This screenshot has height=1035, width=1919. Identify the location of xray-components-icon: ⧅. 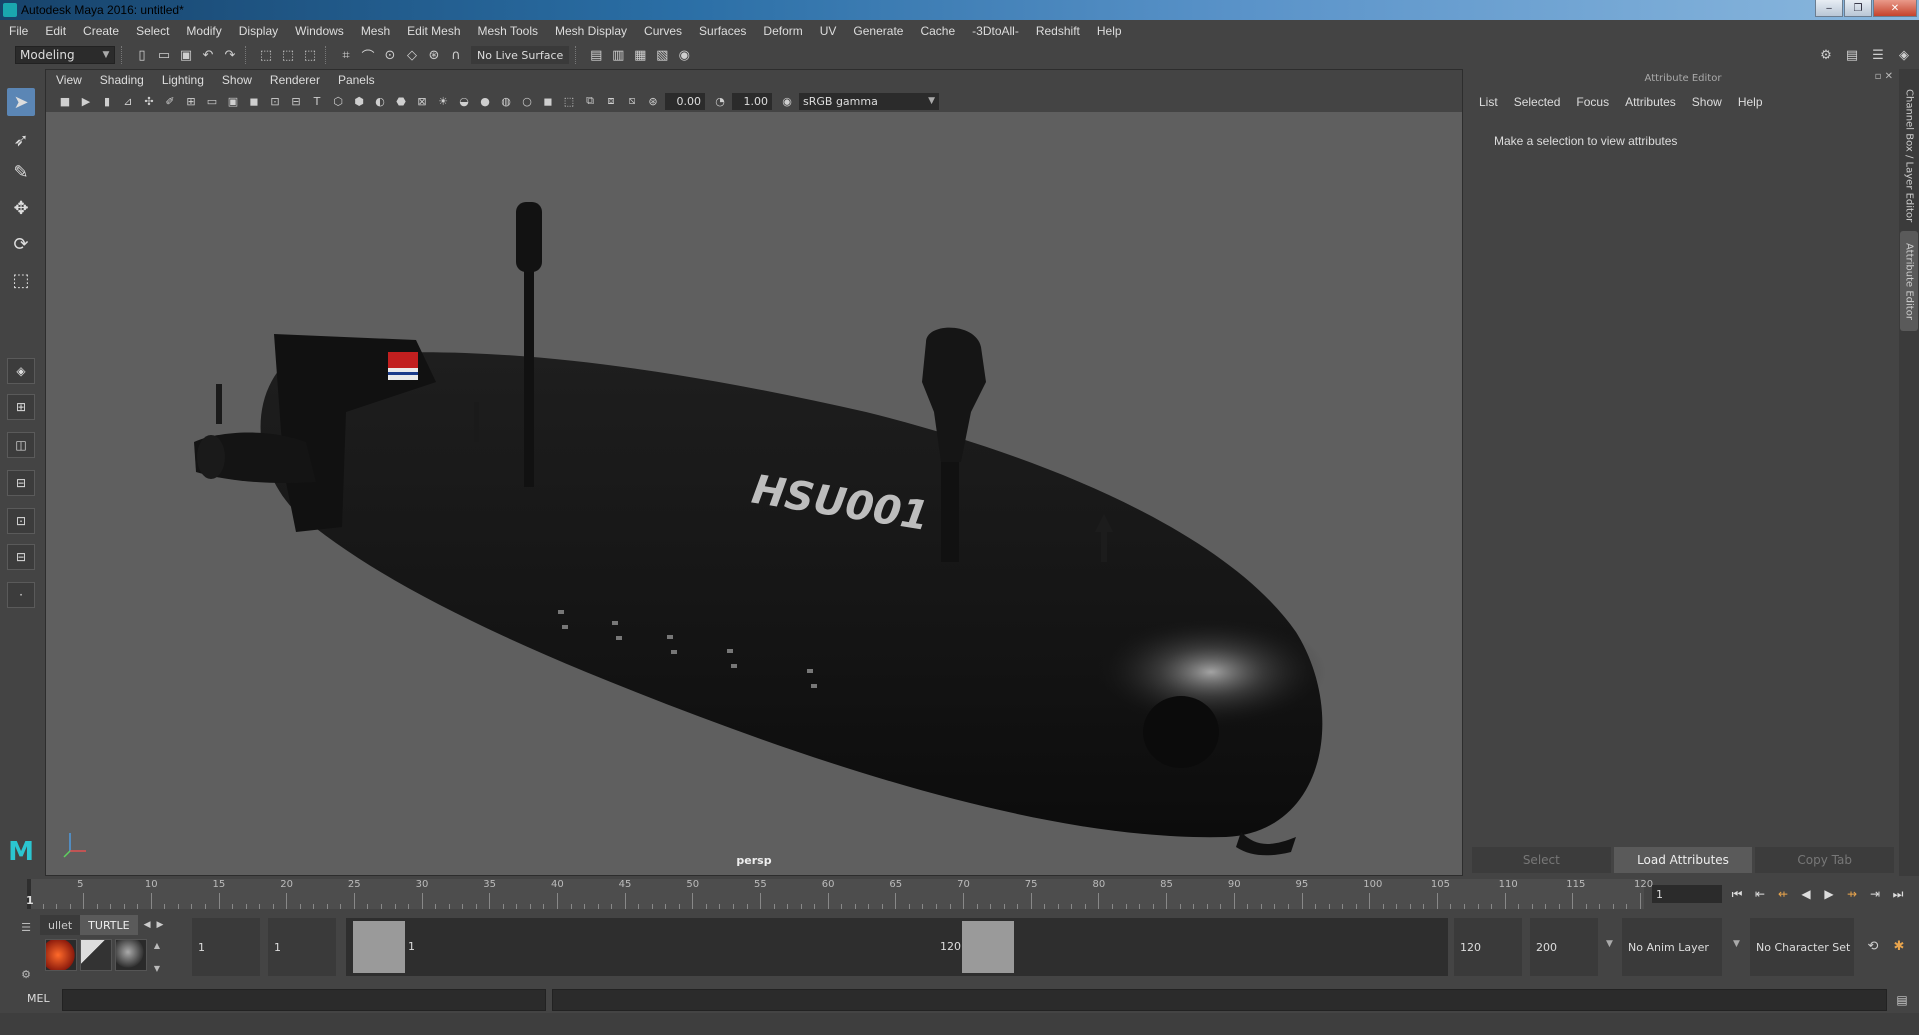
(632, 101).